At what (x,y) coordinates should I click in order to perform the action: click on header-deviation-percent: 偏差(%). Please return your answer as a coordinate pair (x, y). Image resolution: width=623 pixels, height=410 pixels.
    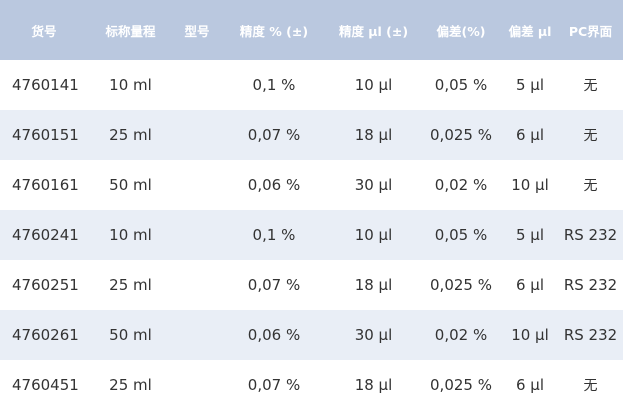
    Looking at the image, I should click on (461, 31).